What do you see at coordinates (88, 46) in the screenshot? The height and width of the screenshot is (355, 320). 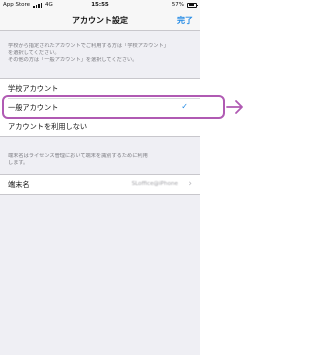 I see `help-line: 学校から指定されたアカウントでご利用する方は「学校アカウント」` at bounding box center [88, 46].